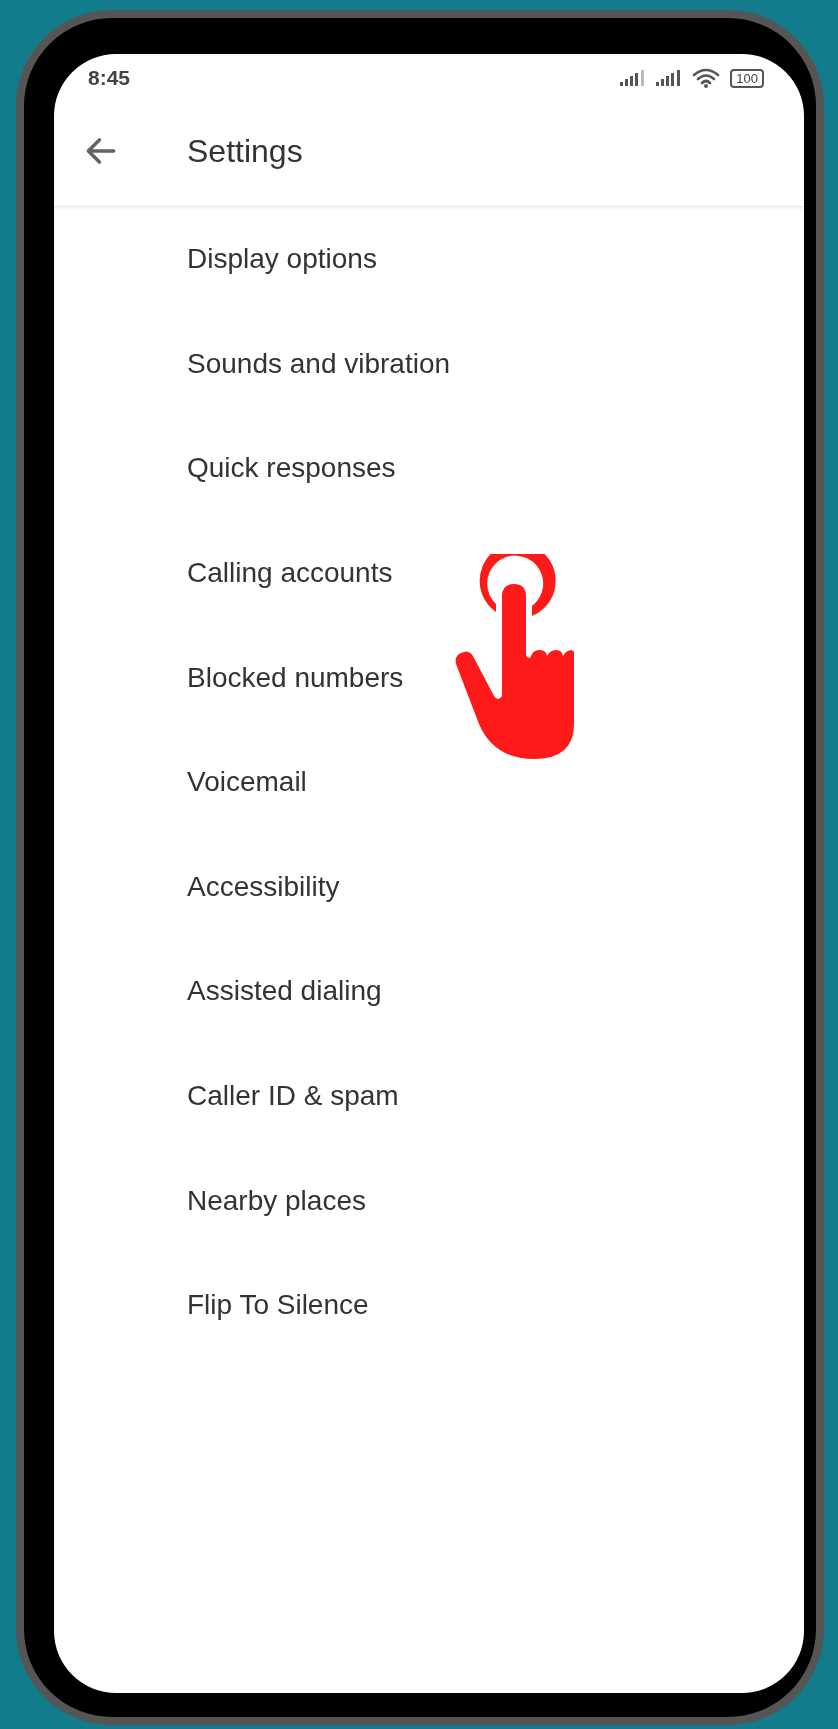 The image size is (838, 1729). I want to click on settings-item: Calling accounts, so click(429, 573).